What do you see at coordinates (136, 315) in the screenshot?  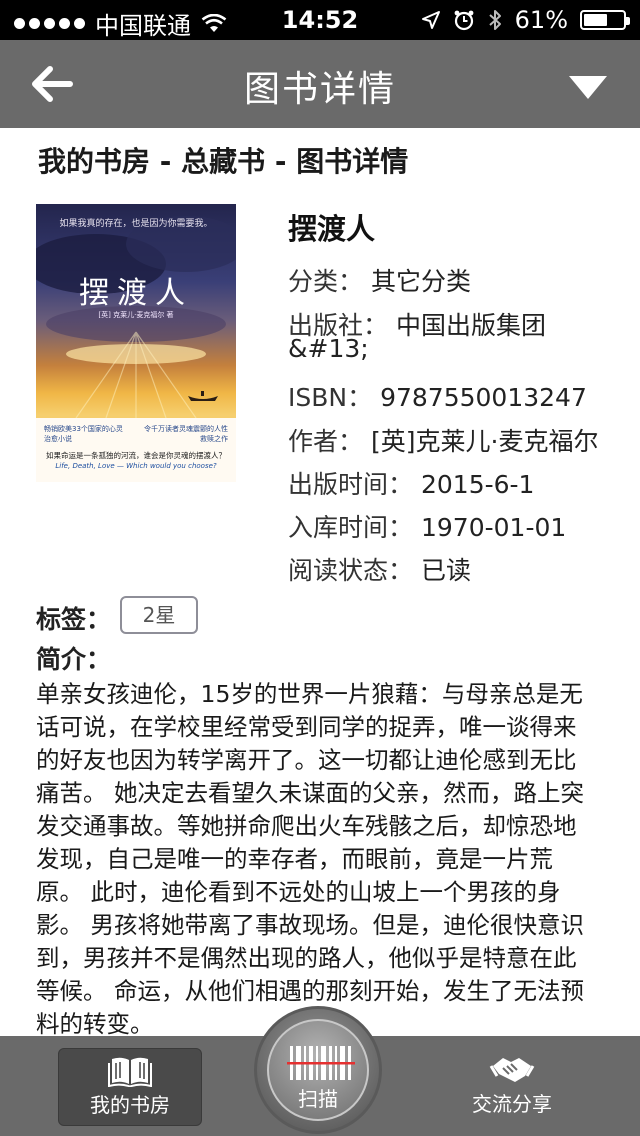 I see `cover-author: [英] 克莱儿·麦克福尔 著` at bounding box center [136, 315].